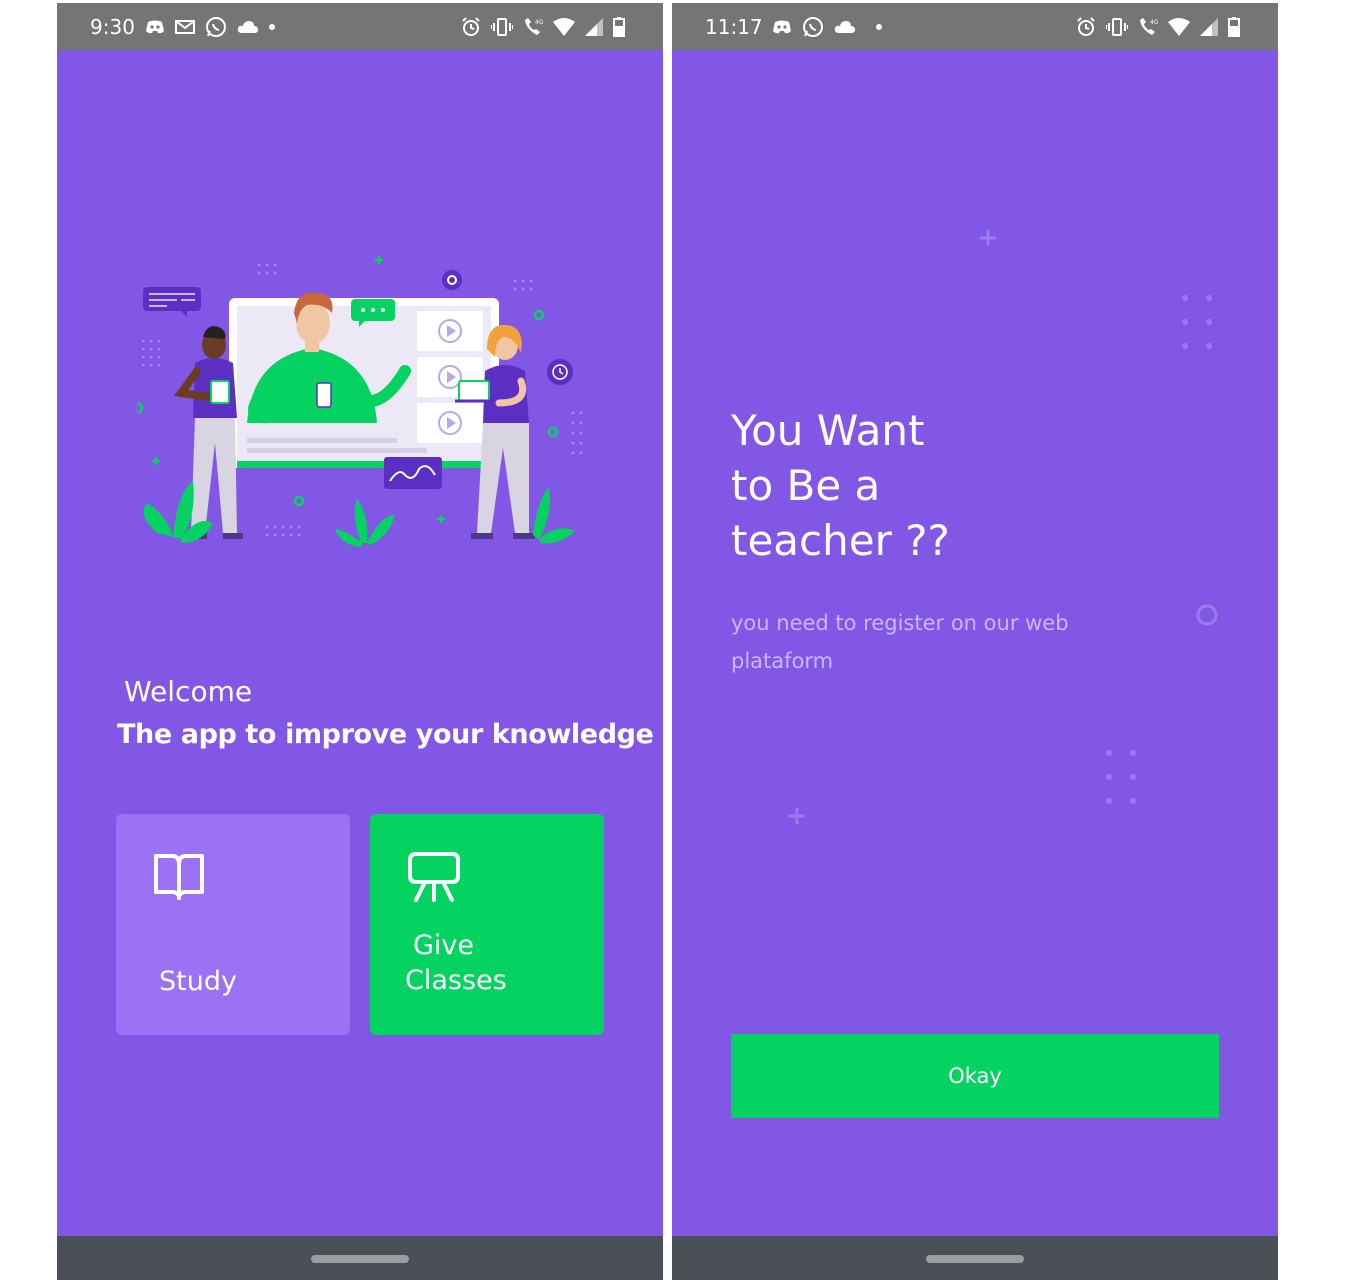 The height and width of the screenshot is (1280, 1347). What do you see at coordinates (1207, 615) in the screenshot?
I see `circle-decoration` at bounding box center [1207, 615].